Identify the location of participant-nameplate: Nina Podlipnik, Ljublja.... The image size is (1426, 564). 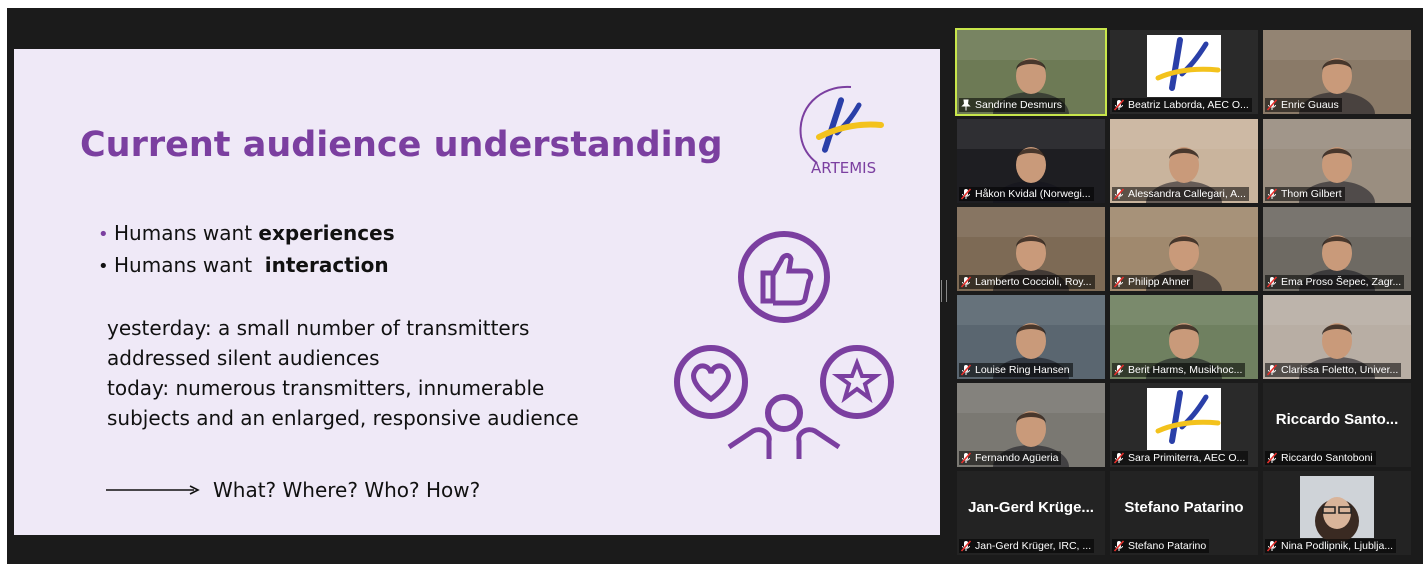
(1331, 546).